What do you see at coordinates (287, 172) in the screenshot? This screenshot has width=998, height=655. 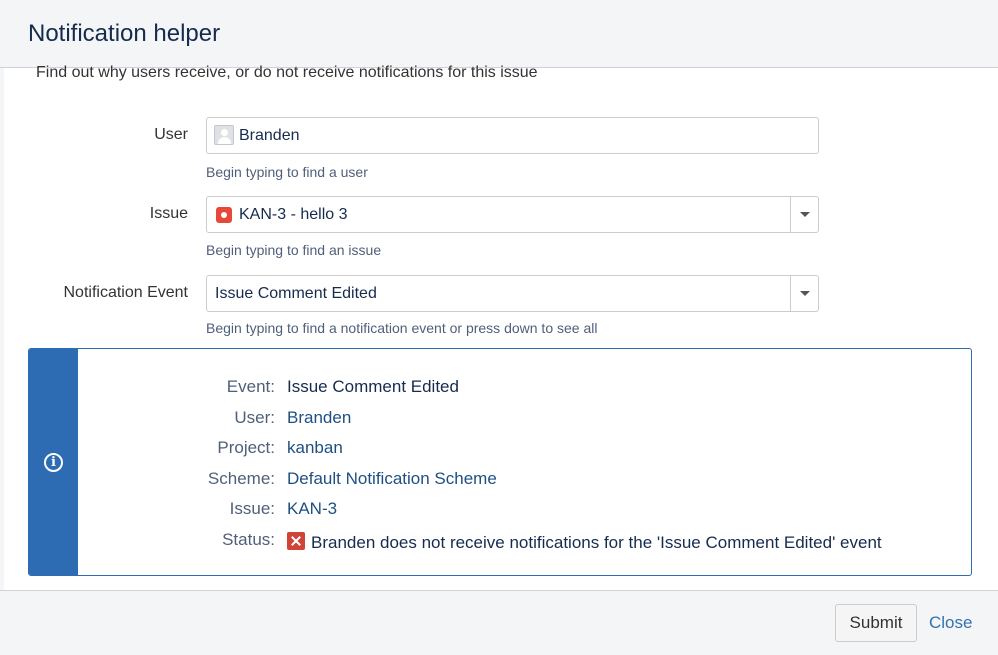 I see `user-field-help: Begin typing to find a user` at bounding box center [287, 172].